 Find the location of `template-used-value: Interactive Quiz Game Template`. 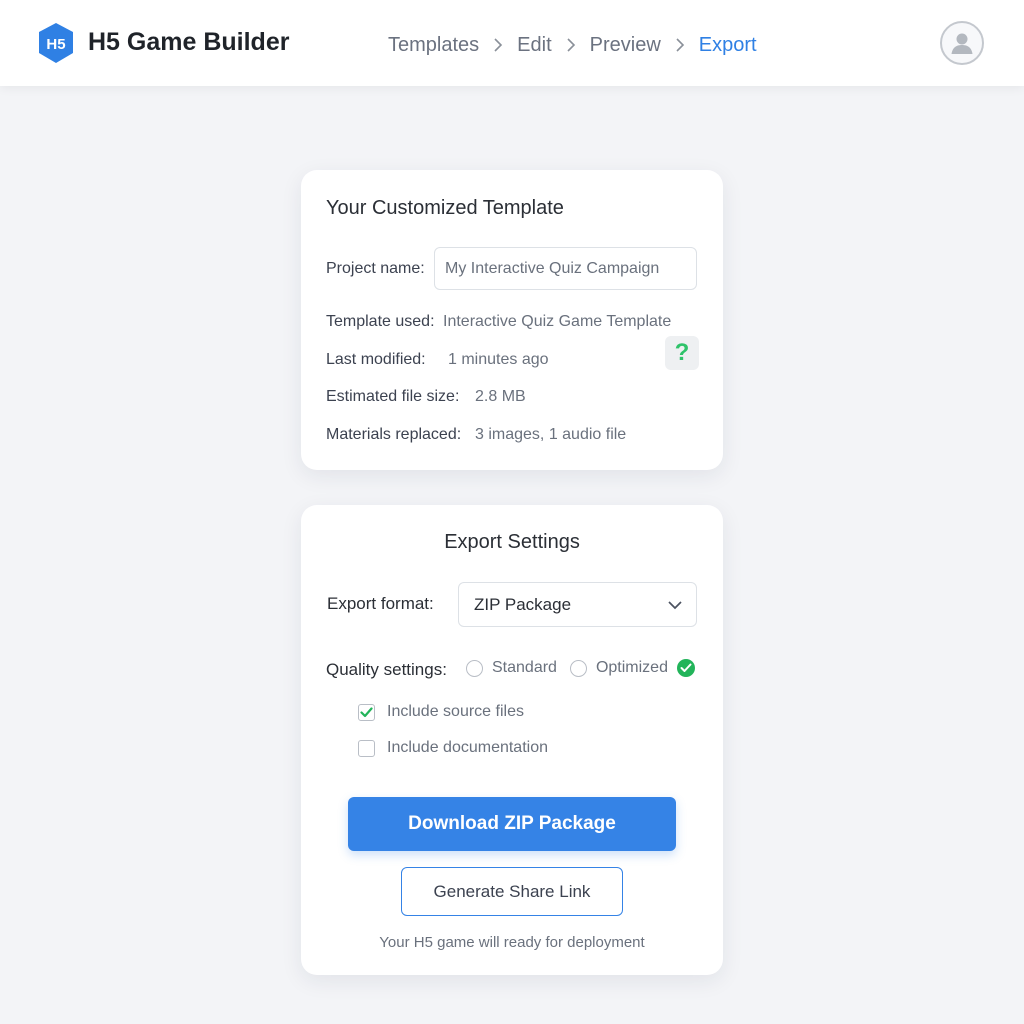

template-used-value: Interactive Quiz Game Template is located at coordinates (557, 321).